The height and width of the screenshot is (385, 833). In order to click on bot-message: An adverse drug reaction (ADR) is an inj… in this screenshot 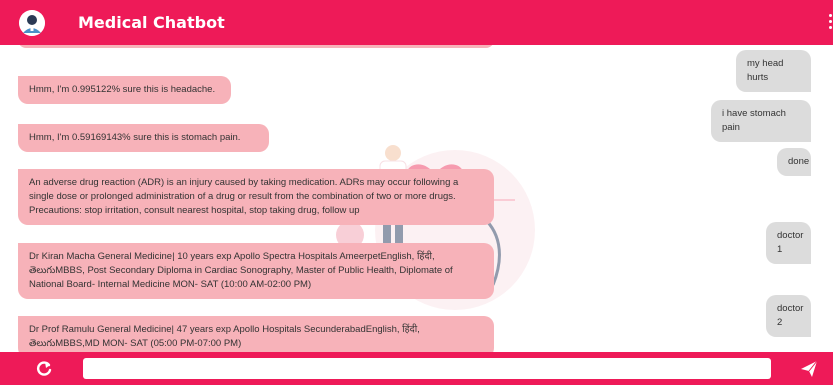, I will do `click(256, 197)`.